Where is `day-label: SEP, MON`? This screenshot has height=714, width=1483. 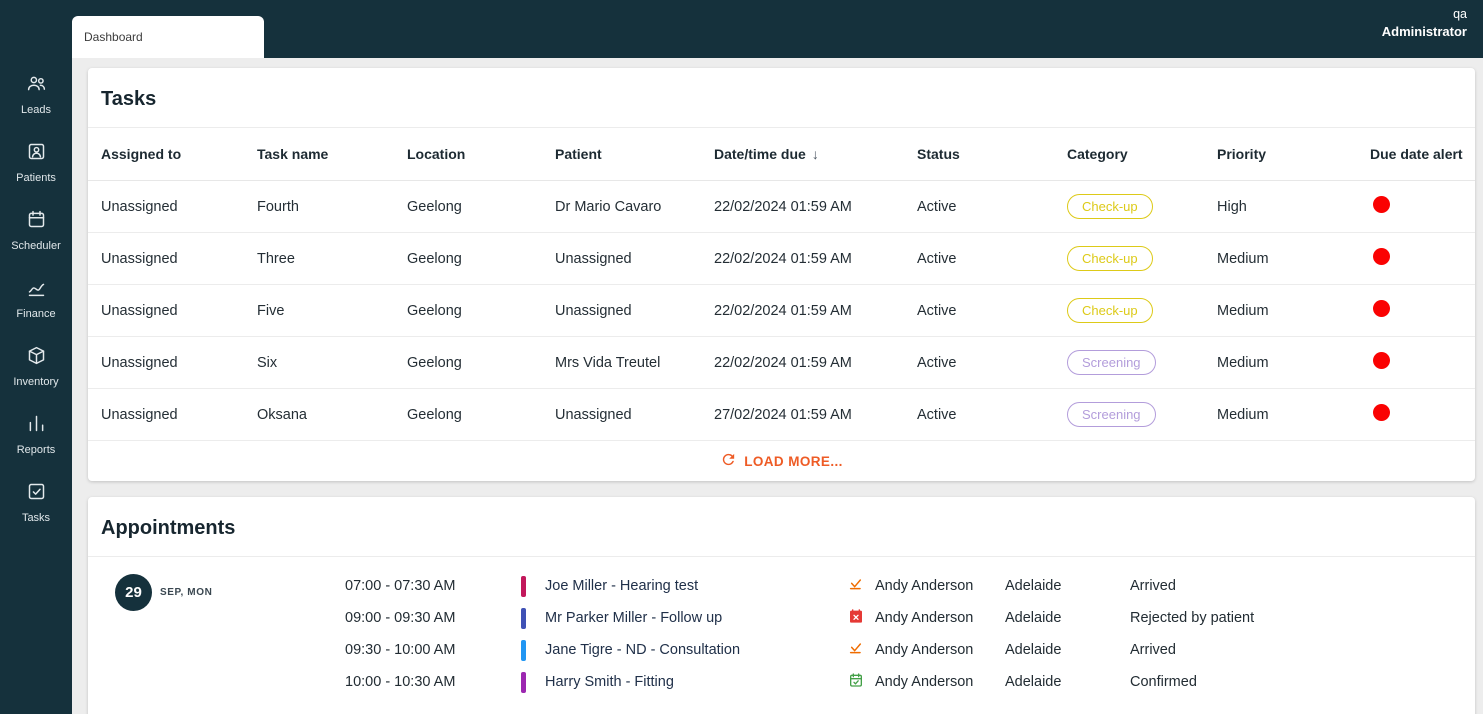 day-label: SEP, MON is located at coordinates (186, 592).